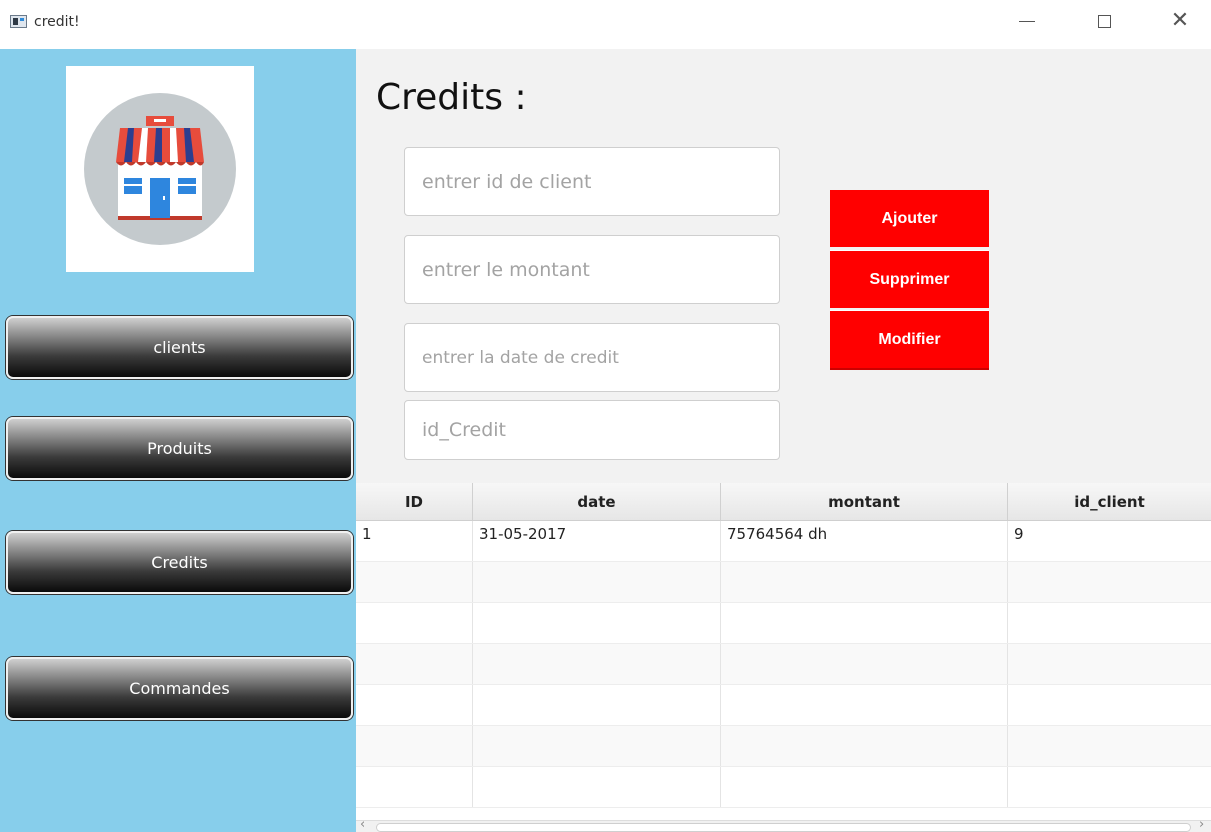  Describe the element at coordinates (592, 181) in the screenshot. I see `client-id-input` at that location.